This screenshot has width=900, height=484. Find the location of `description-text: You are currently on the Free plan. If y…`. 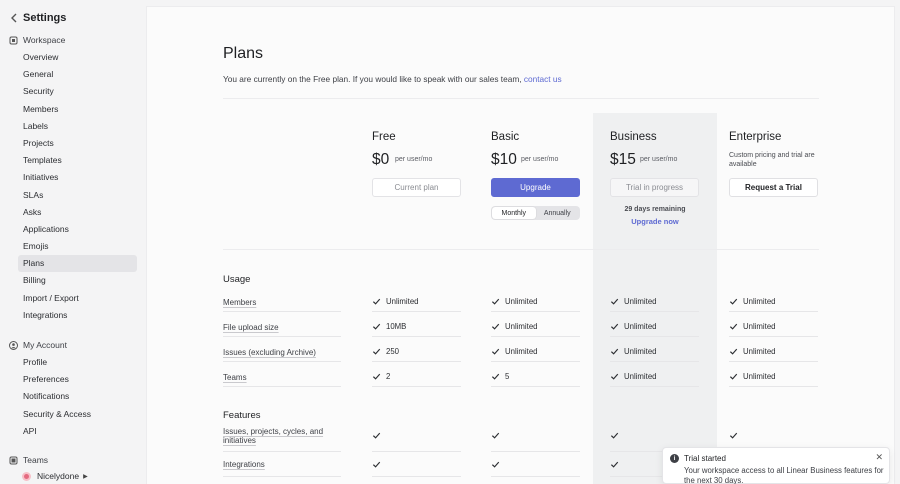

description-text: You are currently on the Free plan. If y… is located at coordinates (373, 79).